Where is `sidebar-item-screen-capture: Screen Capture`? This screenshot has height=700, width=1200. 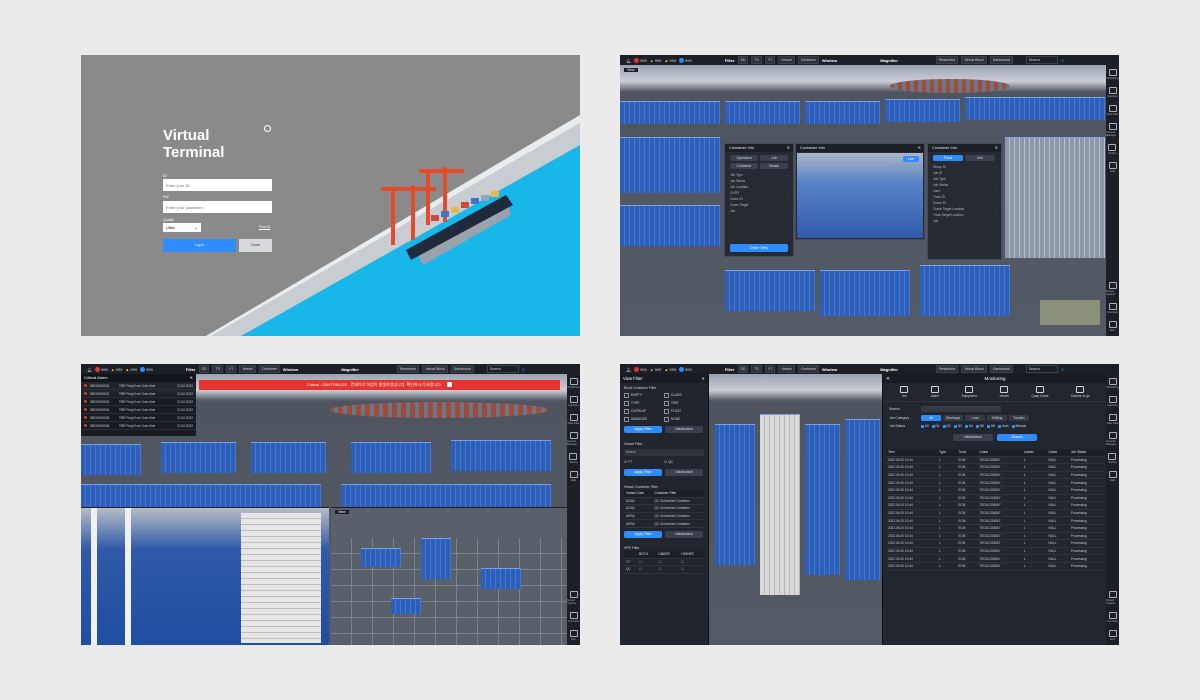
sidebar-item-screen-capture: Screen Capture is located at coordinates (1112, 289).